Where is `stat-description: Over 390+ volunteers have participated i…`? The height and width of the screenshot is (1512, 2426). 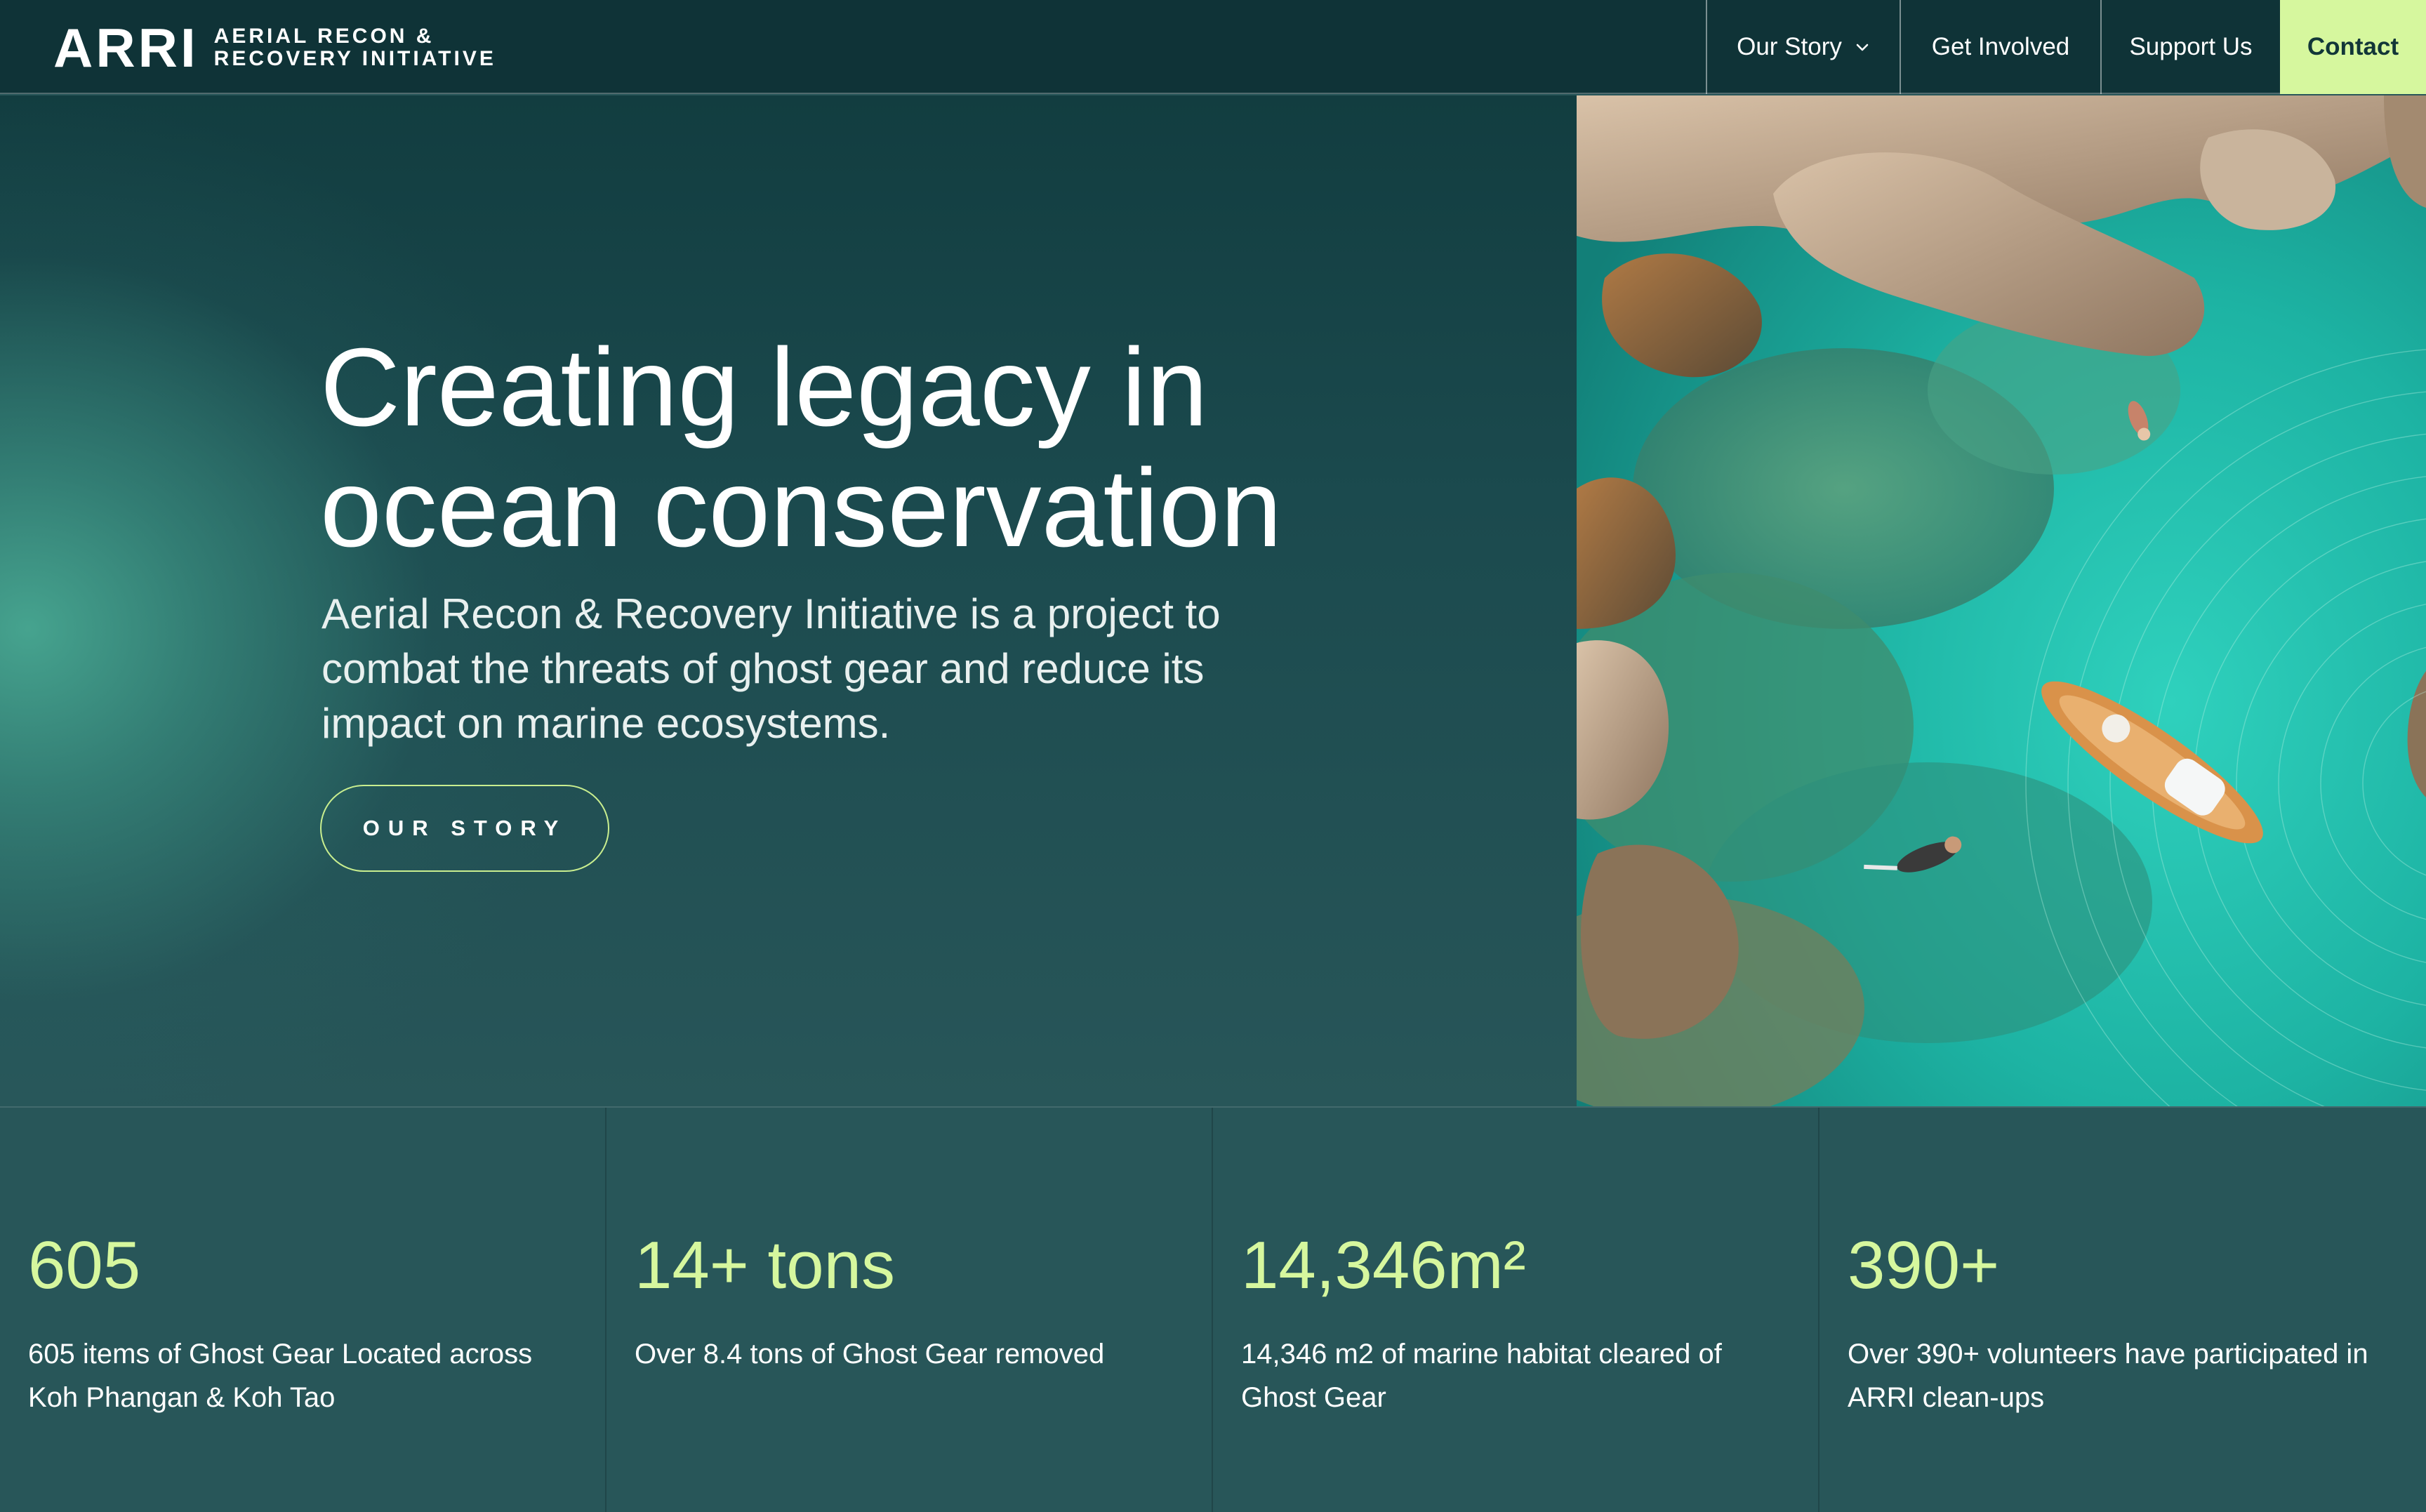
stat-description: Over 390+ volunteers have participated i… is located at coordinates (2108, 1376).